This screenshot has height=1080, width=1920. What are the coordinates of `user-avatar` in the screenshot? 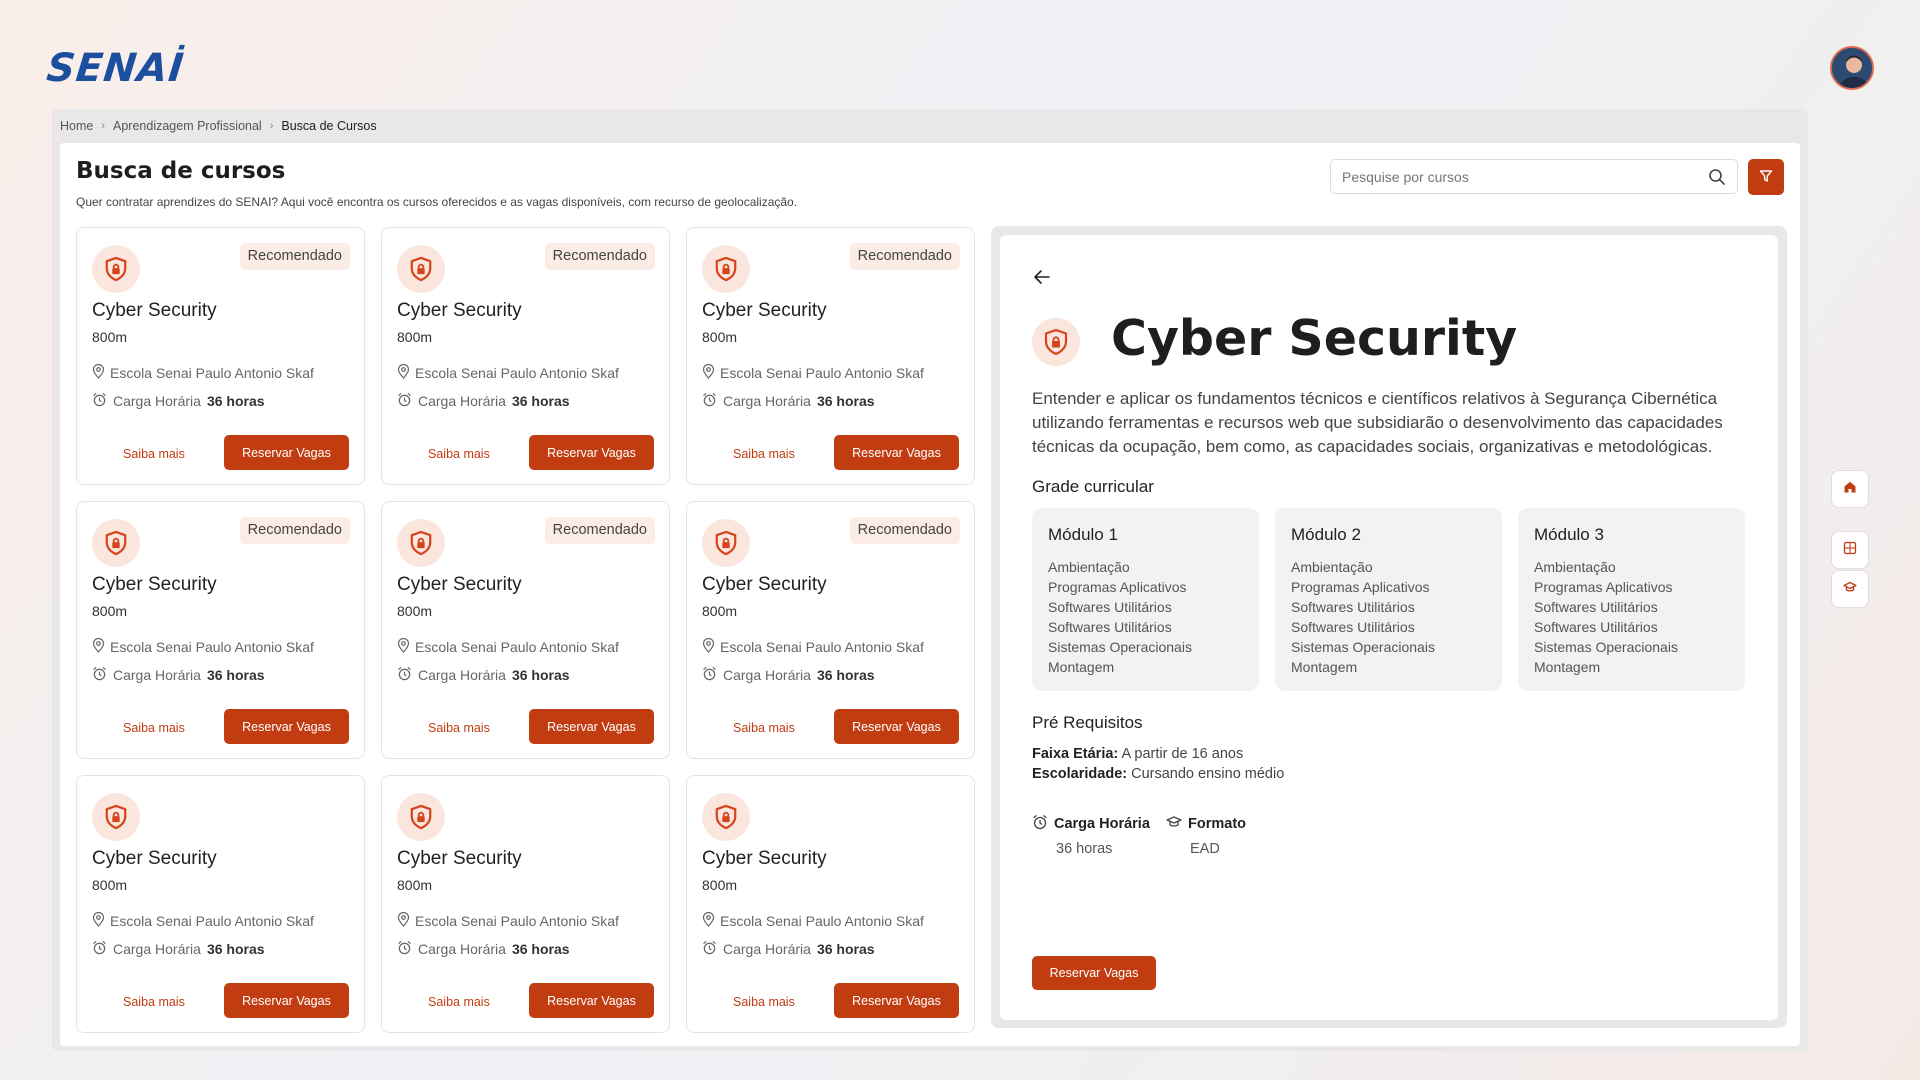 It's located at (1852, 68).